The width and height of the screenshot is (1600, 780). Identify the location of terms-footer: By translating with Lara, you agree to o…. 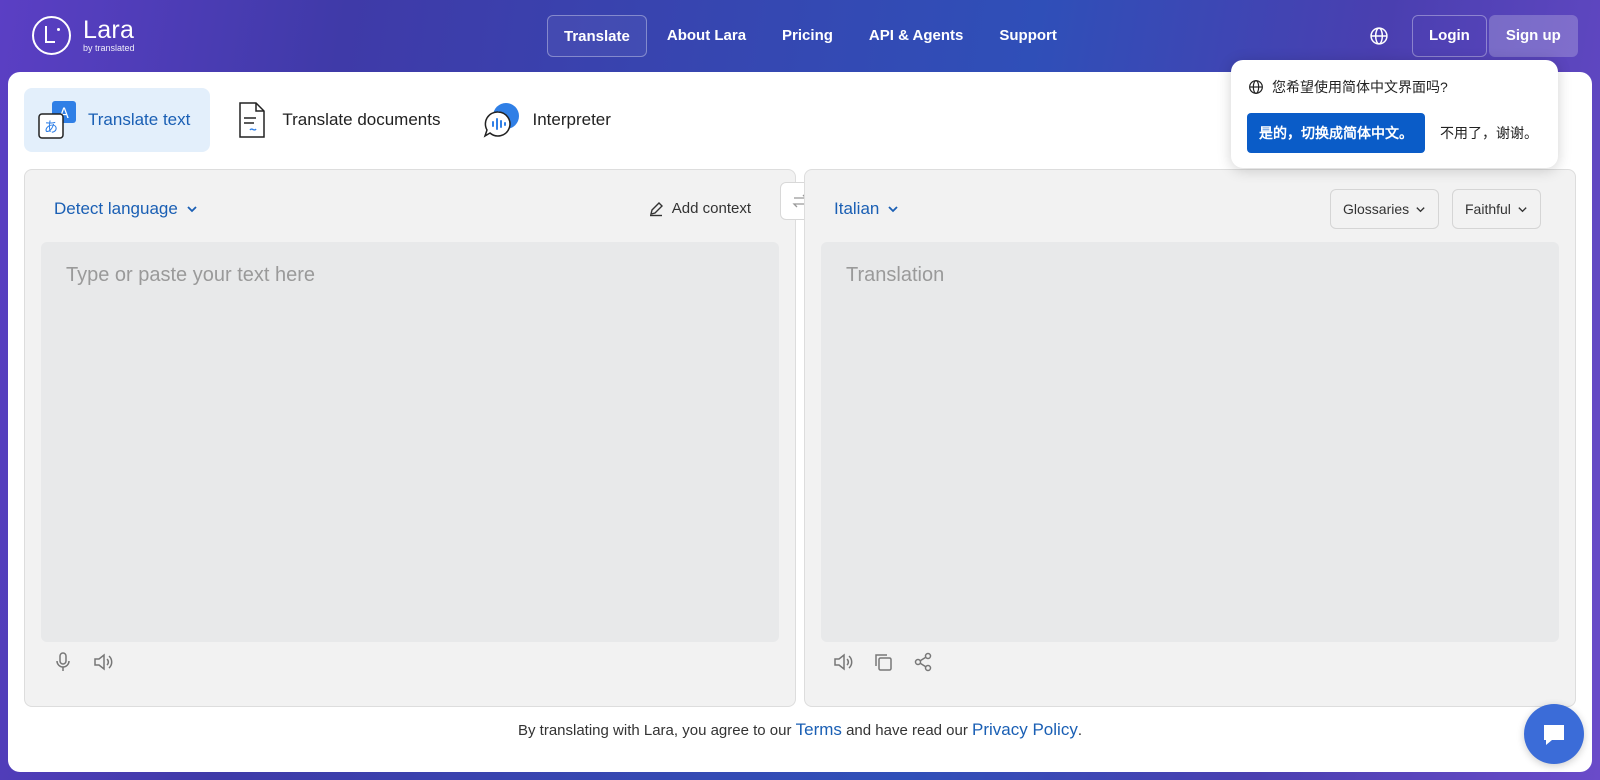
(800, 730).